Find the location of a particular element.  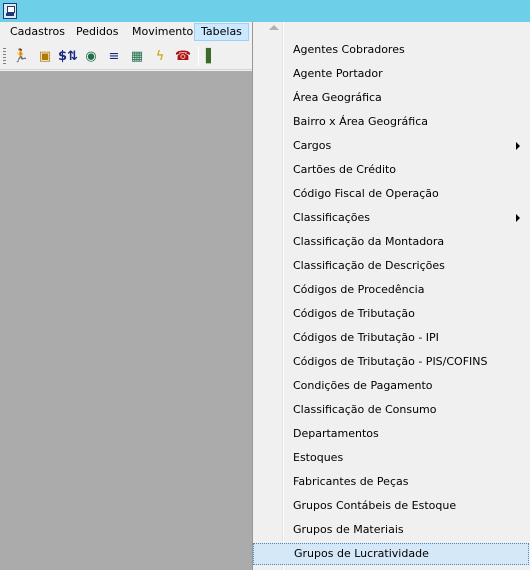

menu-item: Agentes Cobradores is located at coordinates (391, 50).